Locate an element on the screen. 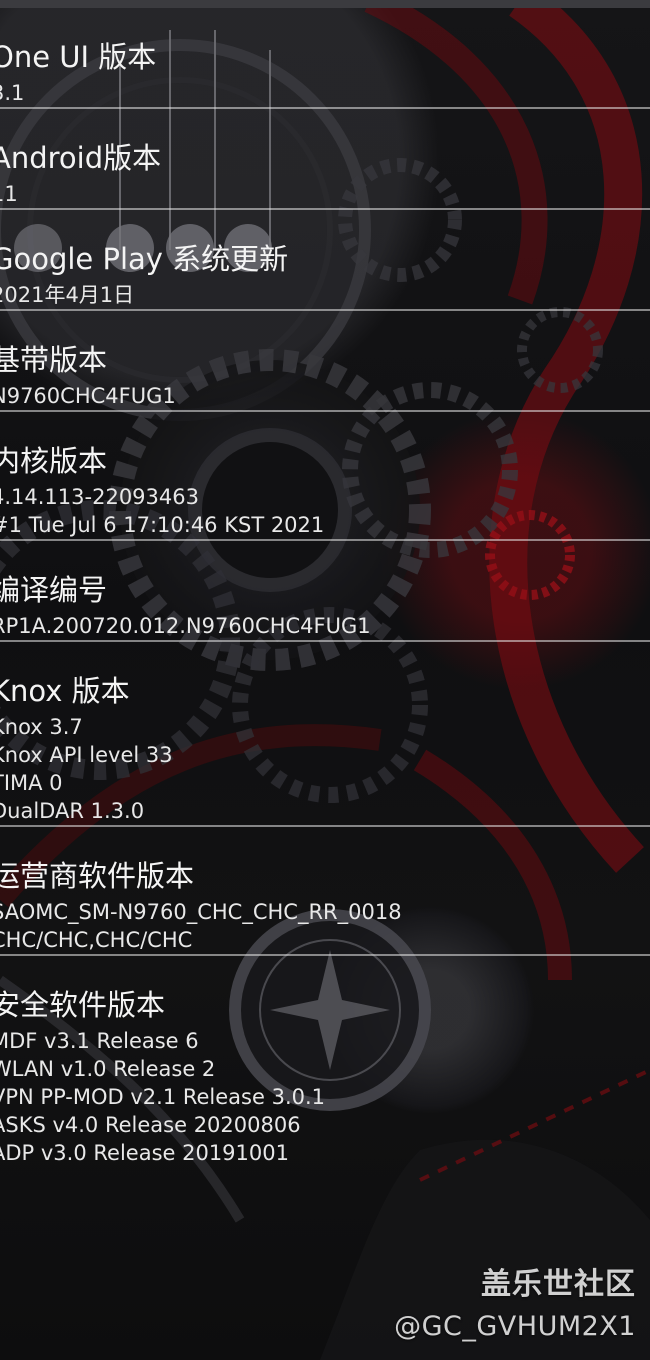 The width and height of the screenshot is (650, 1360). item-value: Knox API level 33 is located at coordinates (86, 755).